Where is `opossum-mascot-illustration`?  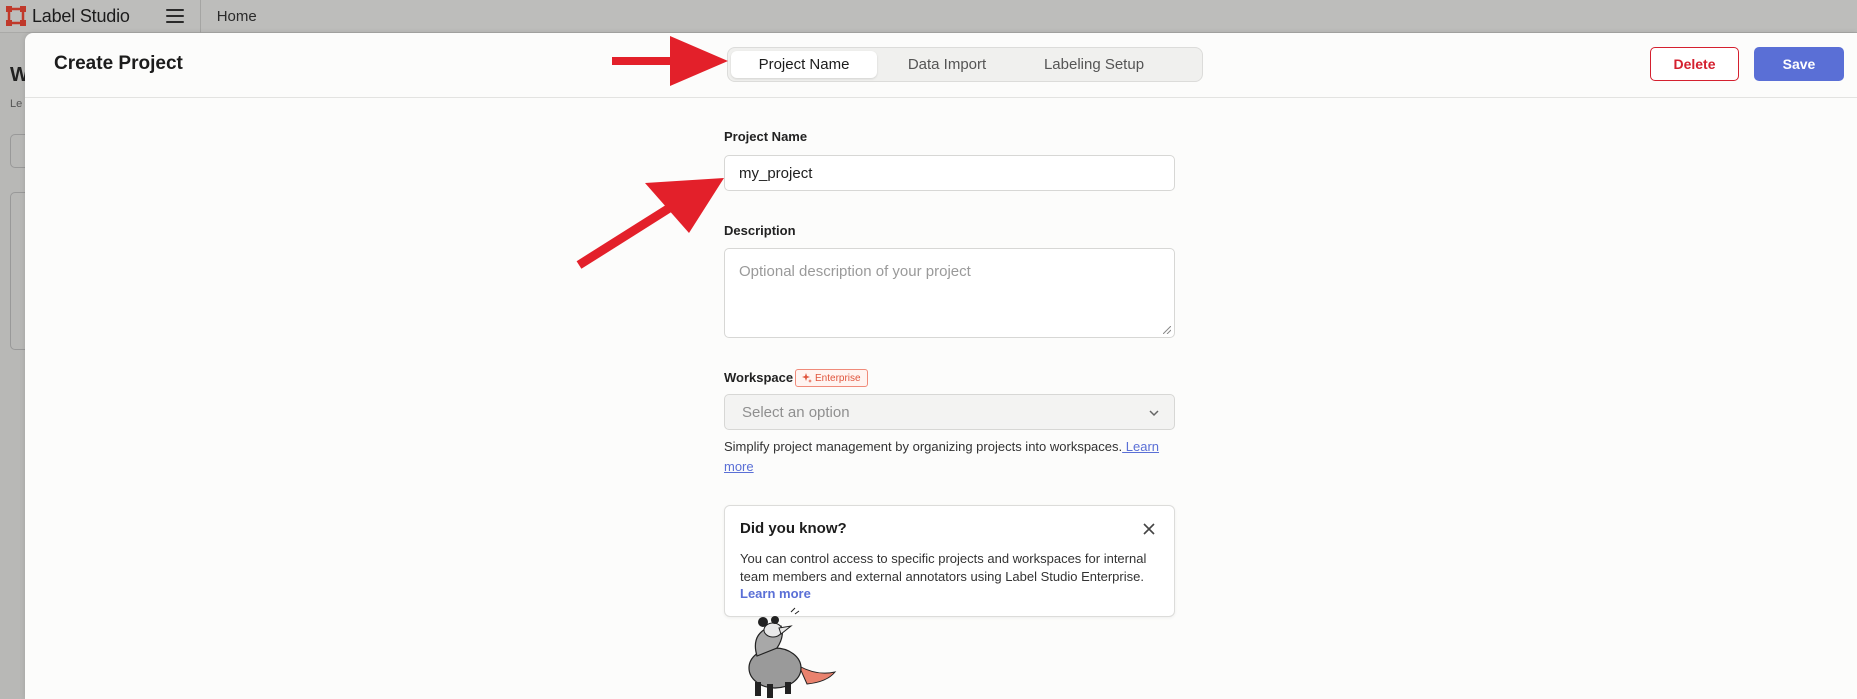 opossum-mascot-illustration is located at coordinates (792, 652).